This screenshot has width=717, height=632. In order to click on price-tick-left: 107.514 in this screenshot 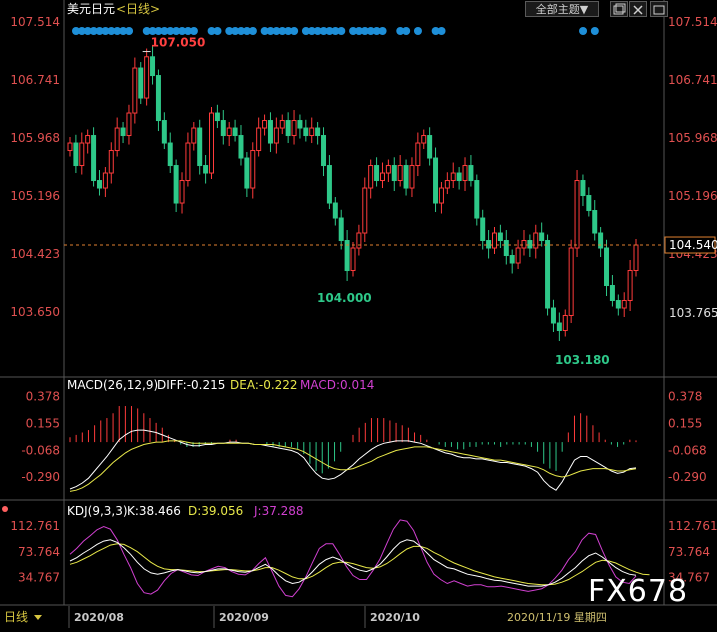, I will do `click(35, 22)`.